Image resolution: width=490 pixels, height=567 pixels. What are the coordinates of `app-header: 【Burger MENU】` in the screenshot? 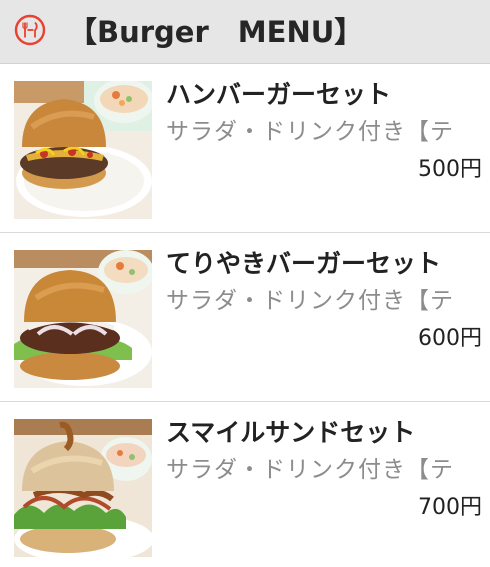 It's located at (245, 32).